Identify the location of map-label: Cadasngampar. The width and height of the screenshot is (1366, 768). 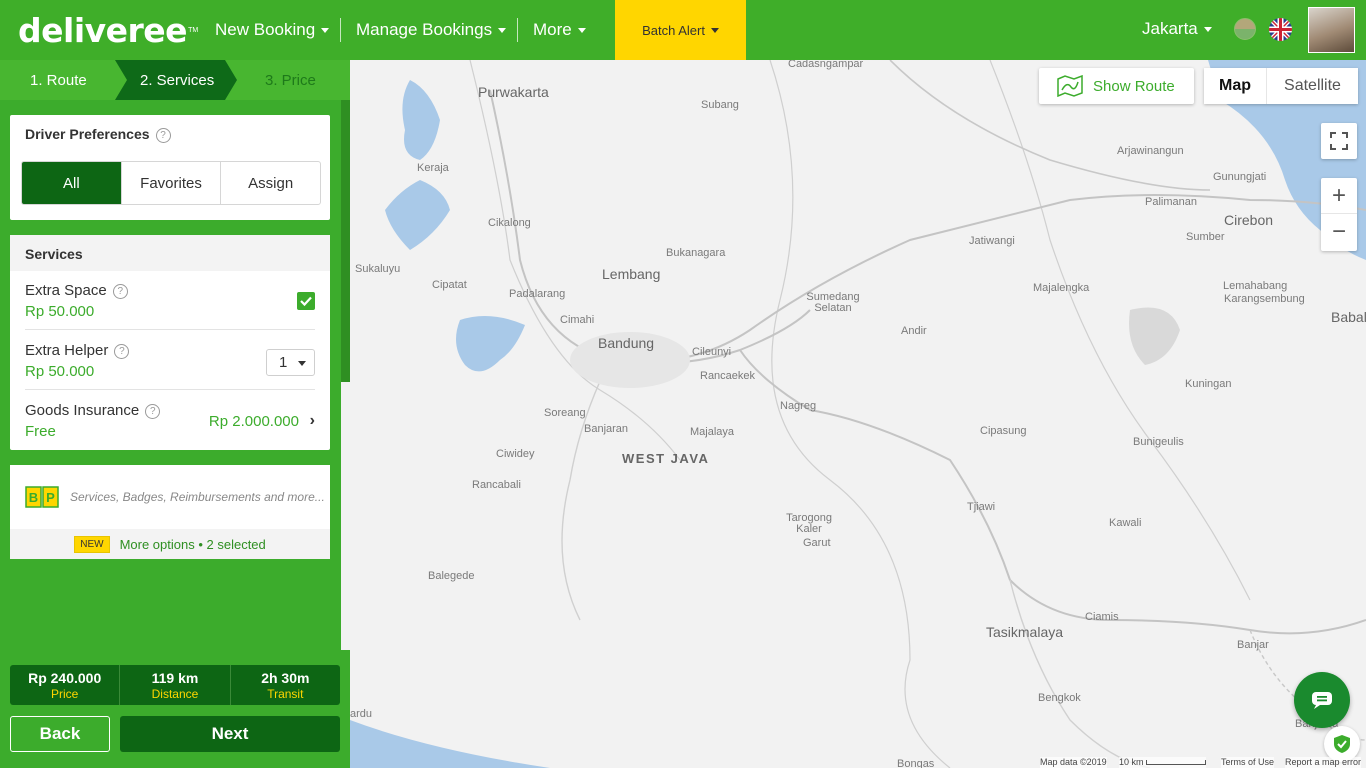
(826, 65).